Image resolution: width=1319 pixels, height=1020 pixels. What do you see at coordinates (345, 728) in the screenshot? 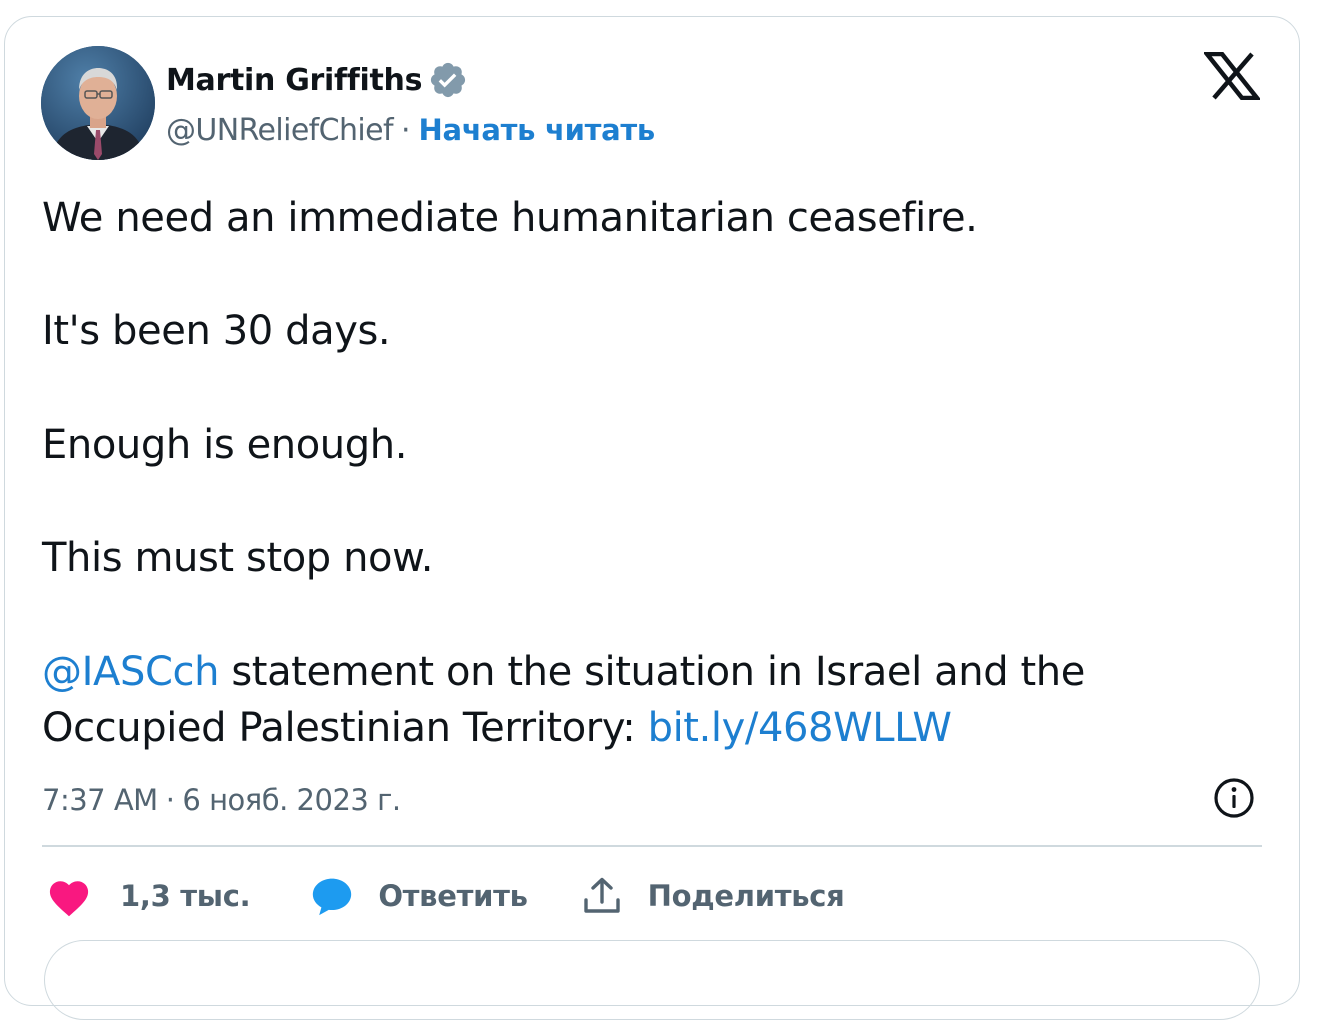
I see `statement-text: Occupied Palestinian Territory:` at bounding box center [345, 728].